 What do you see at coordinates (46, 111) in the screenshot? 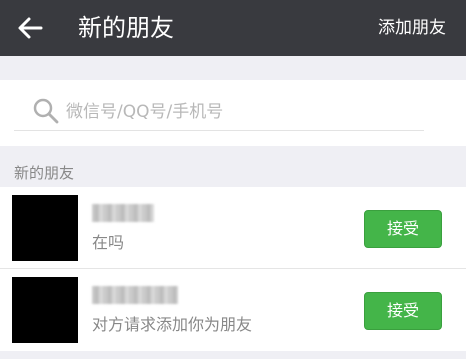
I see `search-icon` at bounding box center [46, 111].